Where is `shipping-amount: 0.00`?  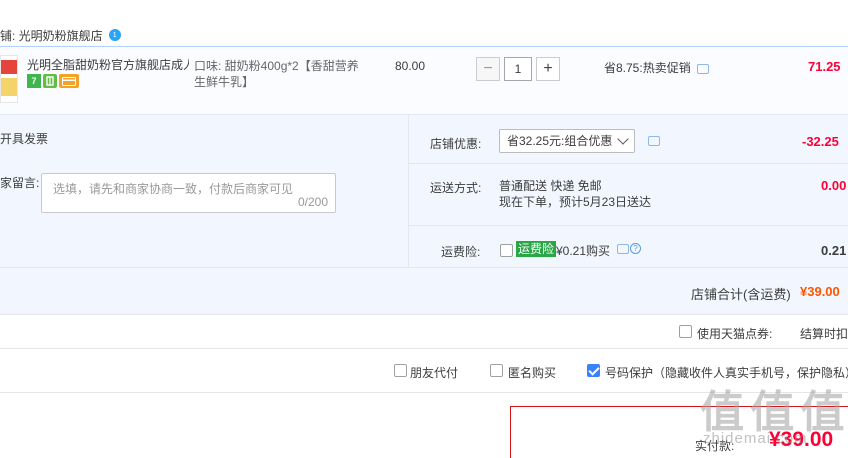 shipping-amount: 0.00 is located at coordinates (834, 185).